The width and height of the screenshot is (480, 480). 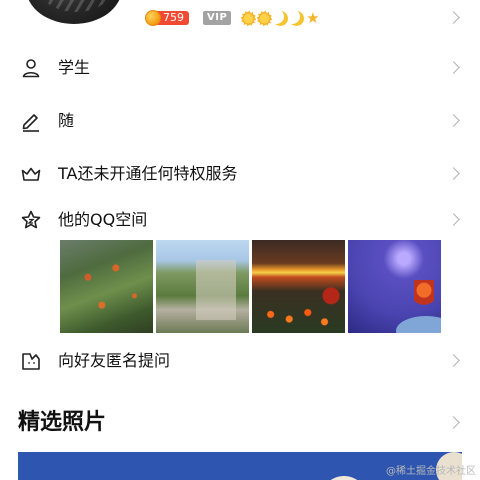 I want to click on row-occupation: 学生, so click(x=240, y=68).